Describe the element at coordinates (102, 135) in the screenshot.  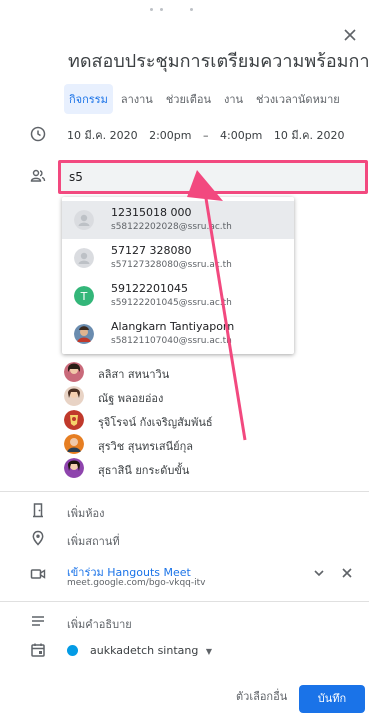
I see `start-date: 10 มี.ค. 2020` at that location.